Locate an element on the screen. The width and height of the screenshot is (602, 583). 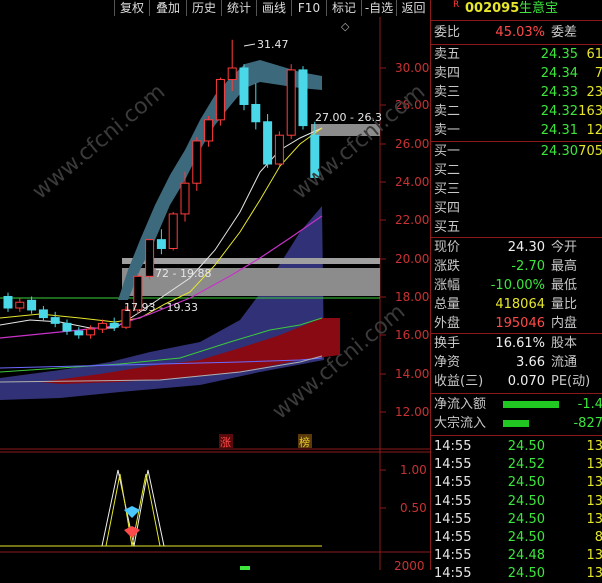
stat2-right-label: PE(动) is located at coordinates (571, 381).